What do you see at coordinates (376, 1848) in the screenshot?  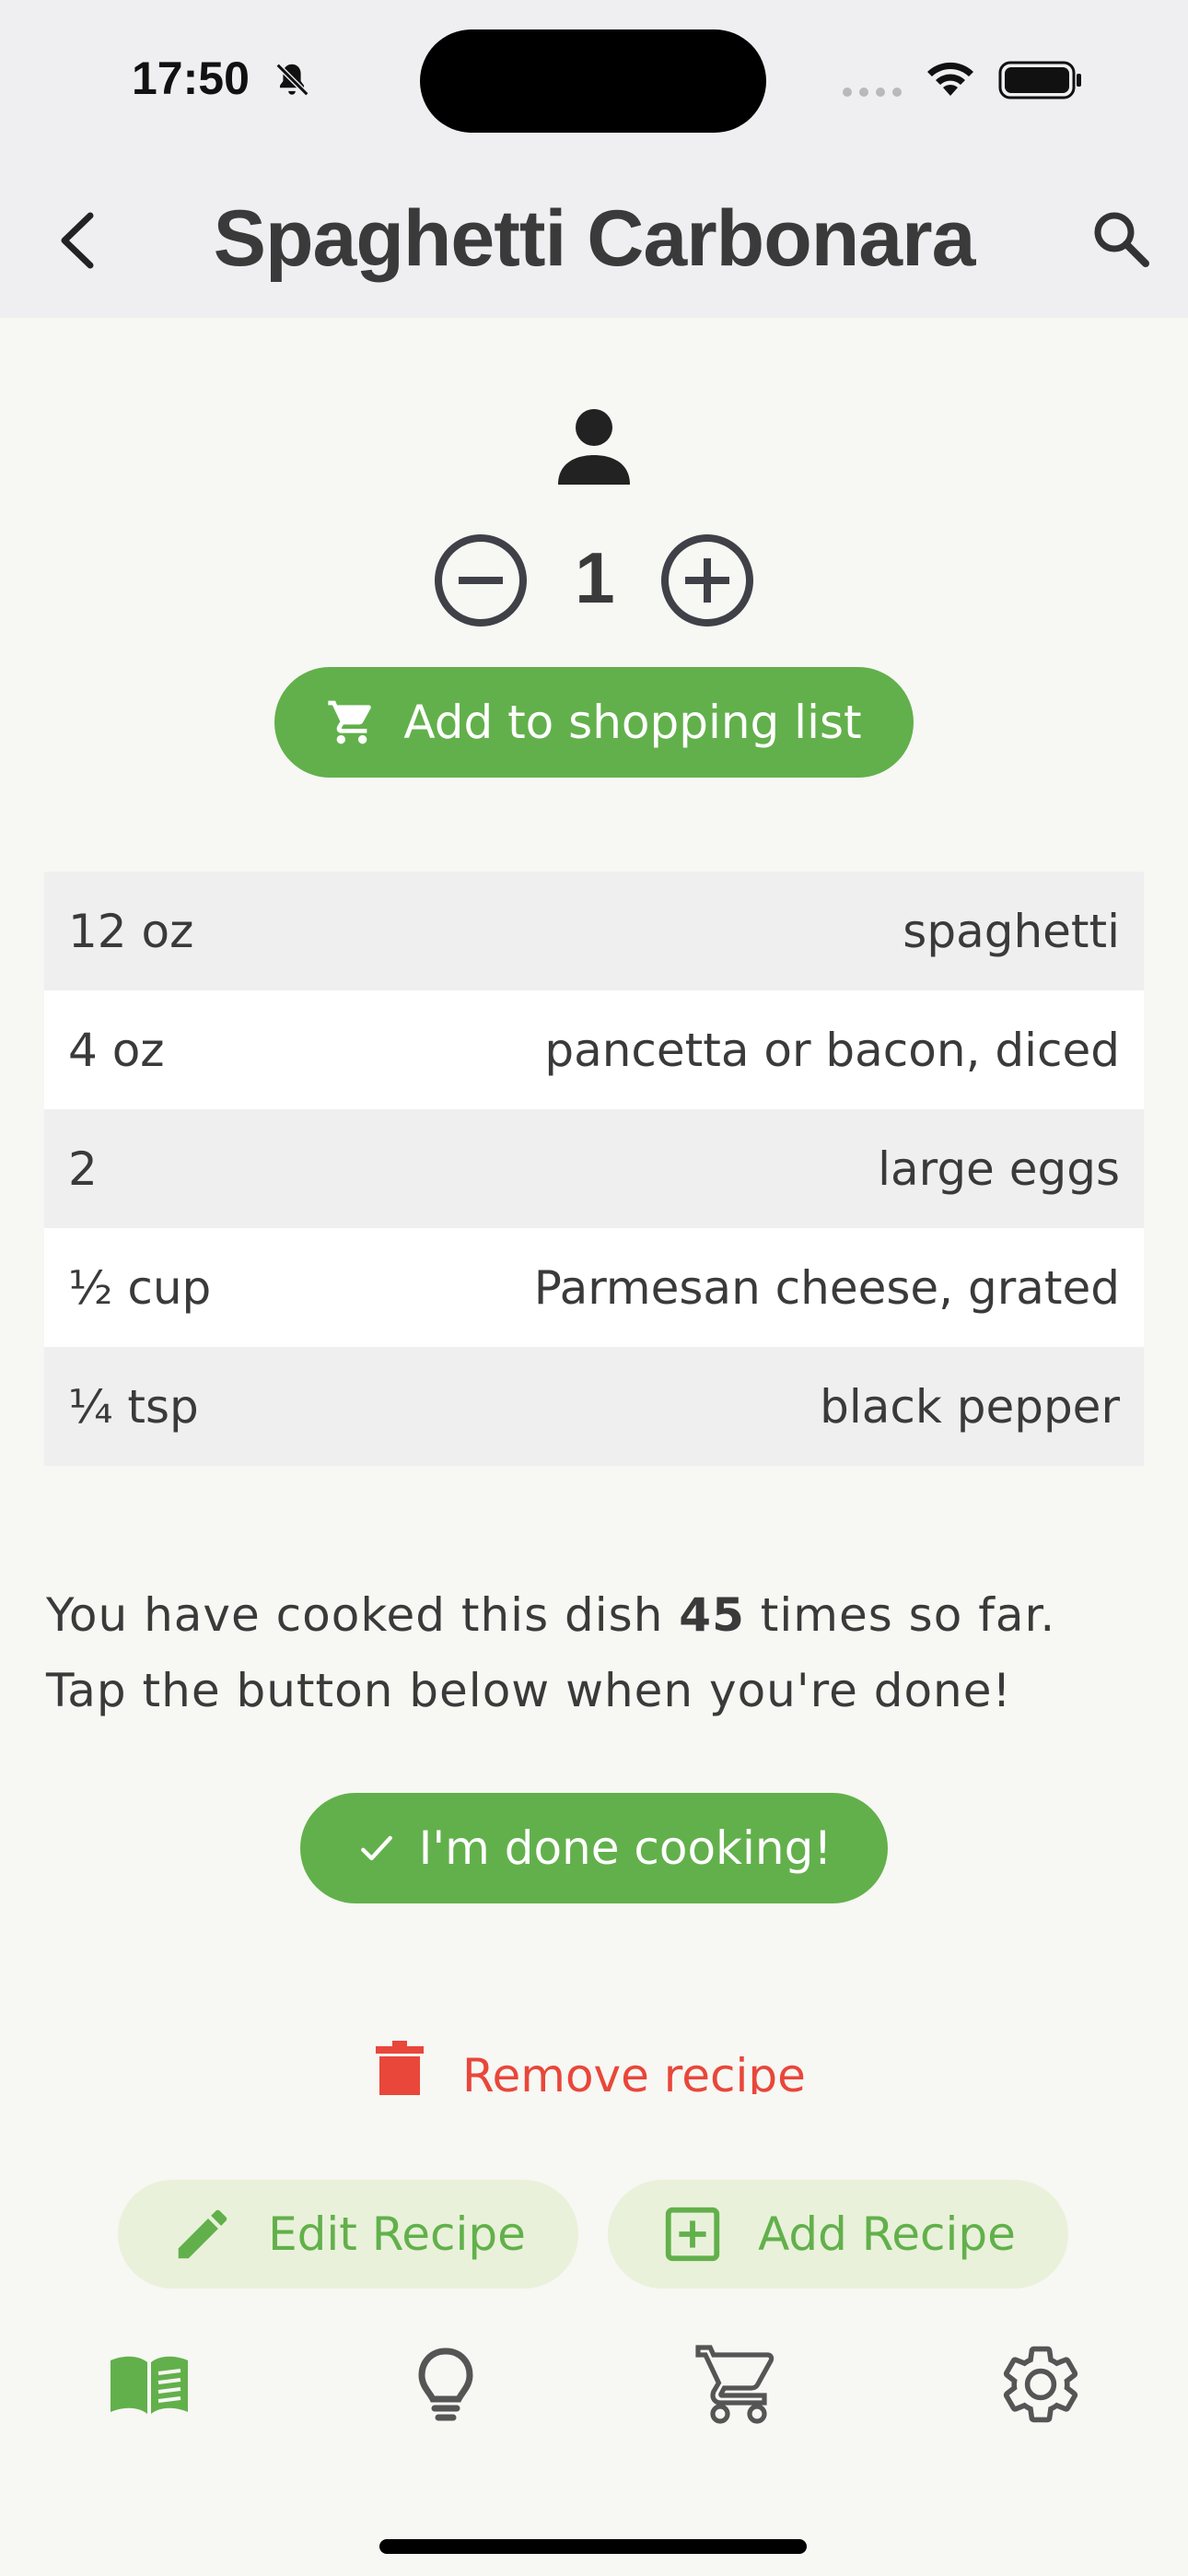 I see `check-icon` at bounding box center [376, 1848].